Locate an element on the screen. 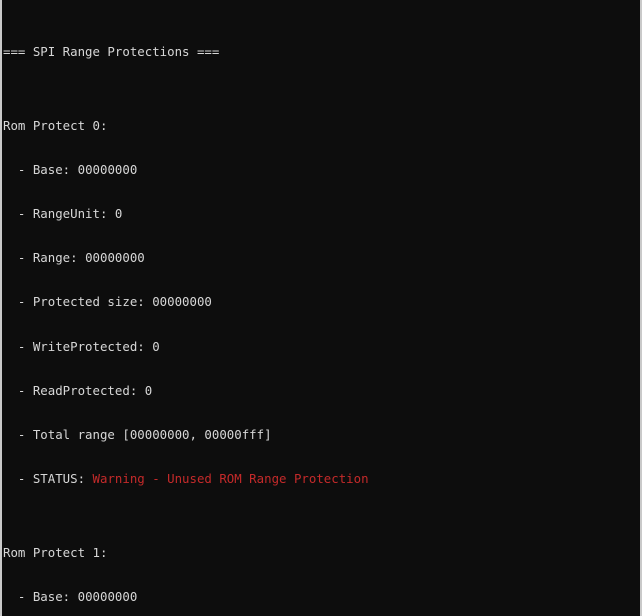 The image size is (642, 616). rangeunit-label: - RangeUnit: is located at coordinates (59, 214).